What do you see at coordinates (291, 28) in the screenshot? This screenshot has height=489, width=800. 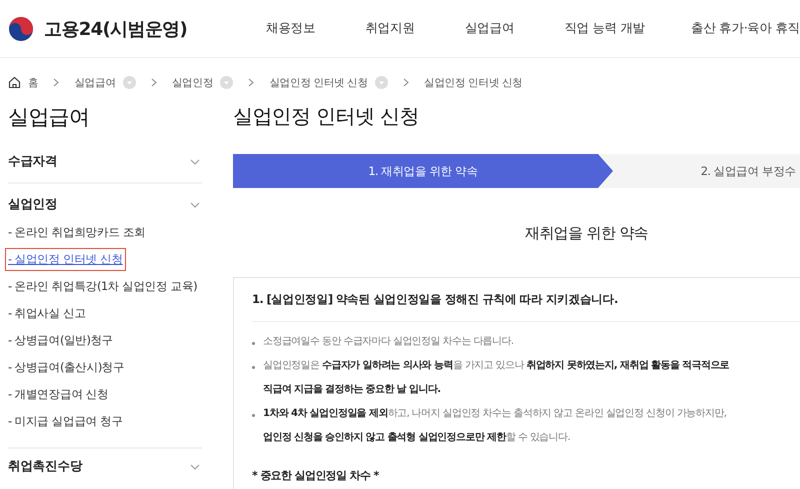 I see `nav-link: 채용정보` at bounding box center [291, 28].